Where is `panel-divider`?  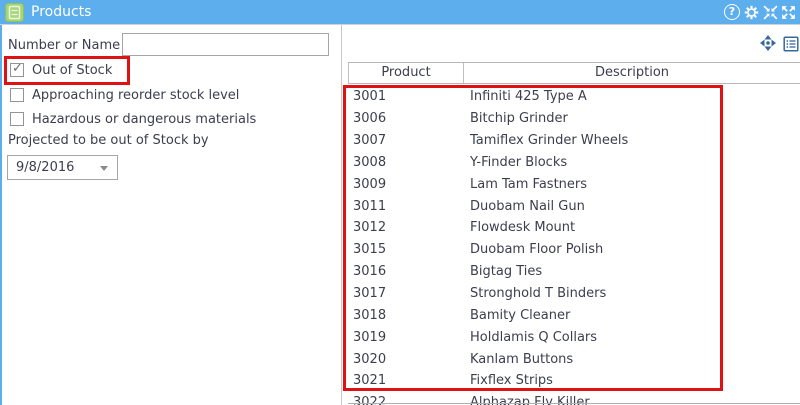
panel-divider is located at coordinates (341, 215).